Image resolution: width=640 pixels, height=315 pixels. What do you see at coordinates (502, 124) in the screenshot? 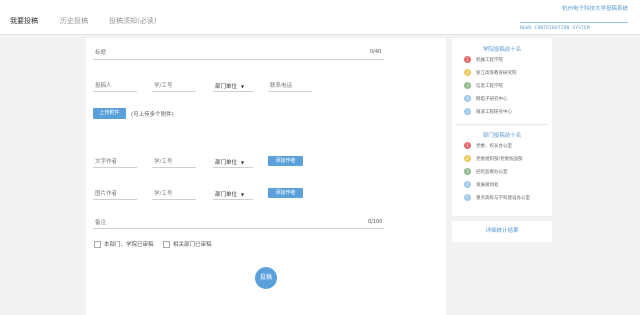
I see `divider` at bounding box center [502, 124].